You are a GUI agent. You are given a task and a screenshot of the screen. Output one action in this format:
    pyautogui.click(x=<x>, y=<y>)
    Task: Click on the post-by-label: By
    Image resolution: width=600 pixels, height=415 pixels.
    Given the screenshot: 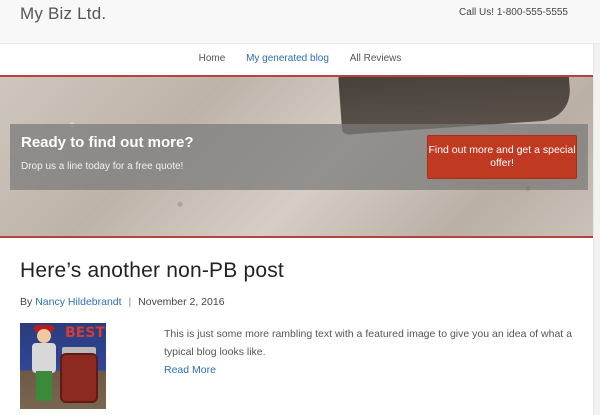 What is the action you would take?
    pyautogui.click(x=26, y=302)
    